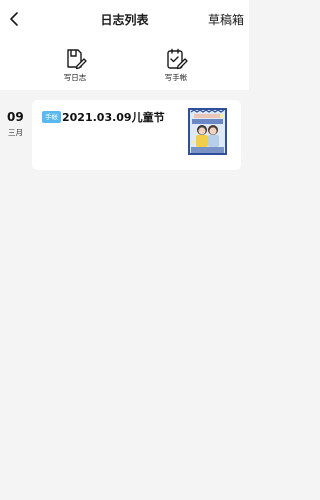 The width and height of the screenshot is (320, 500). What do you see at coordinates (226, 19) in the screenshot?
I see `drafts-button: 草稿箱` at bounding box center [226, 19].